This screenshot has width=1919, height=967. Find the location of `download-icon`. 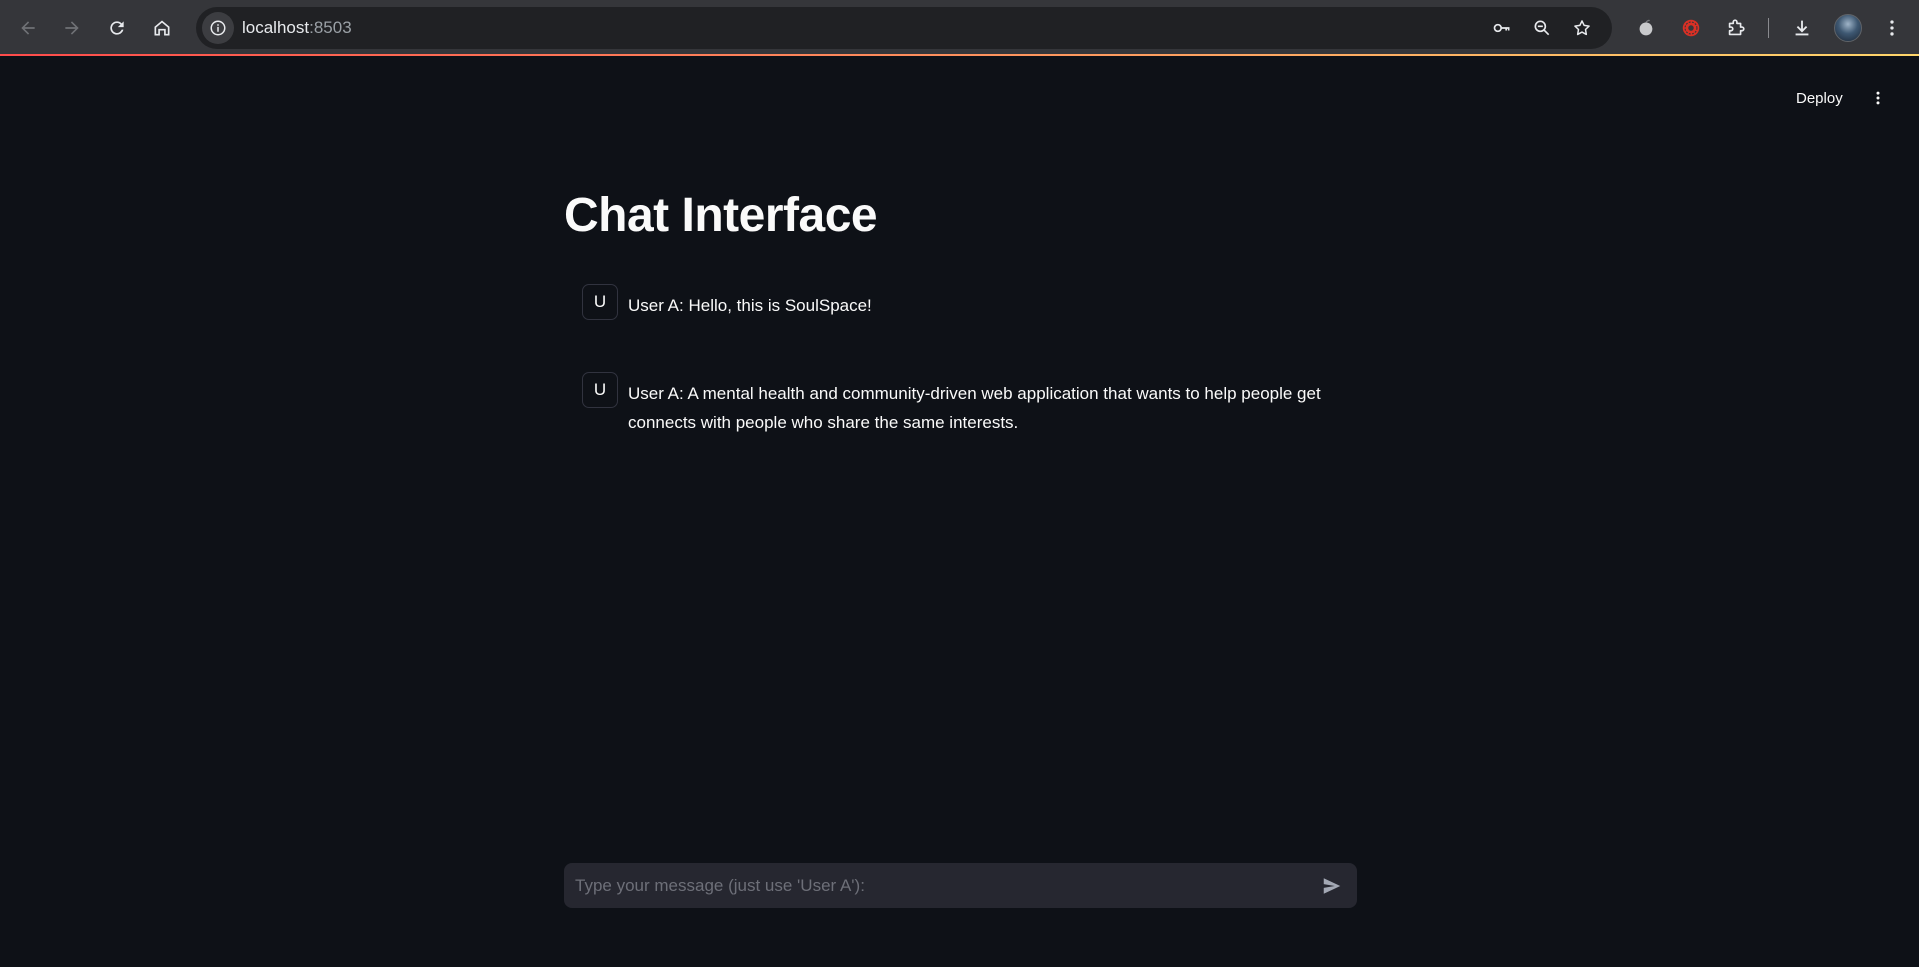

download-icon is located at coordinates (1802, 28).